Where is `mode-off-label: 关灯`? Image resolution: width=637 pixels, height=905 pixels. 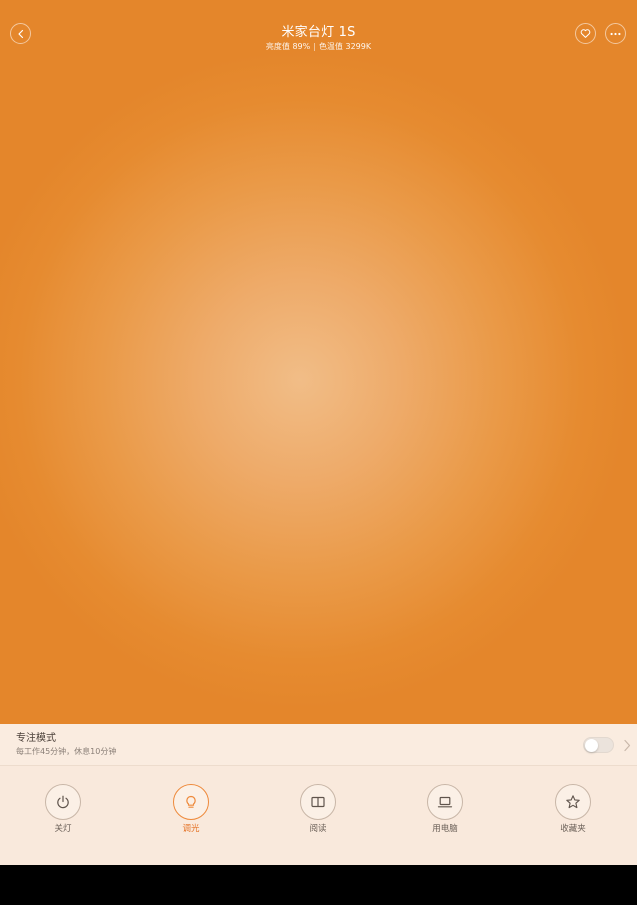
mode-off-label: 关灯 is located at coordinates (63, 829).